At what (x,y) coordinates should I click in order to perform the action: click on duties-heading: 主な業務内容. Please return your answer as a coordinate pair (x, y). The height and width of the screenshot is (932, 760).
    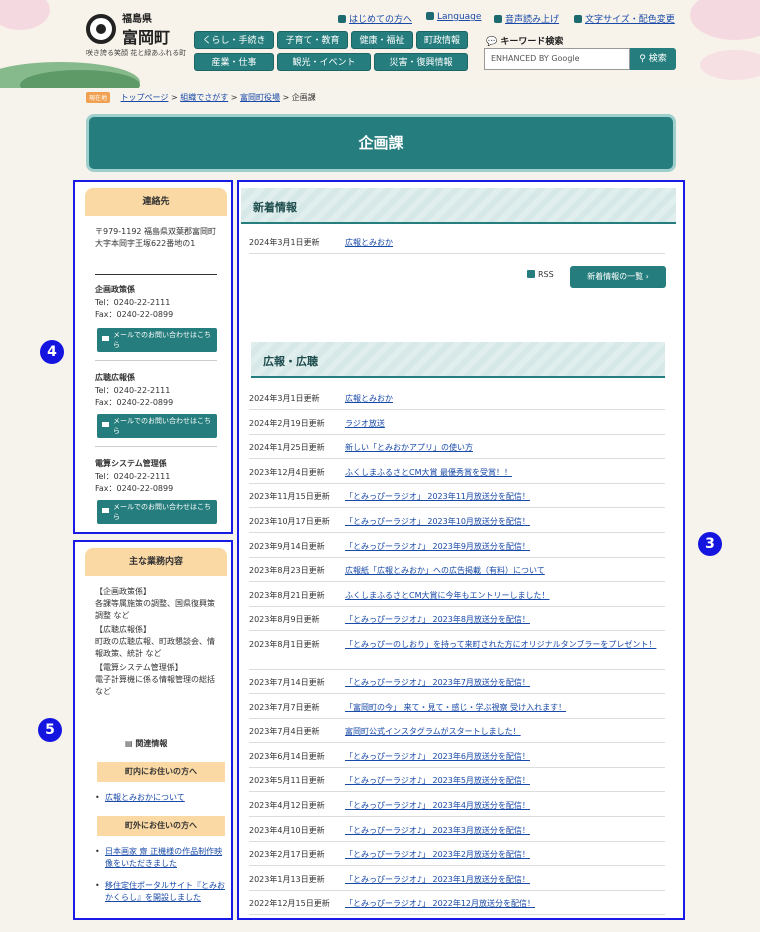
    Looking at the image, I should click on (156, 562).